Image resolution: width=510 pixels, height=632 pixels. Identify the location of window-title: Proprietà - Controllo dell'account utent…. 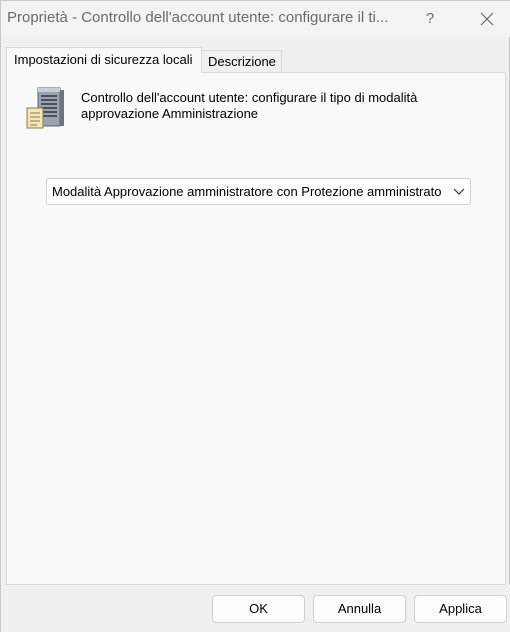
(198, 17).